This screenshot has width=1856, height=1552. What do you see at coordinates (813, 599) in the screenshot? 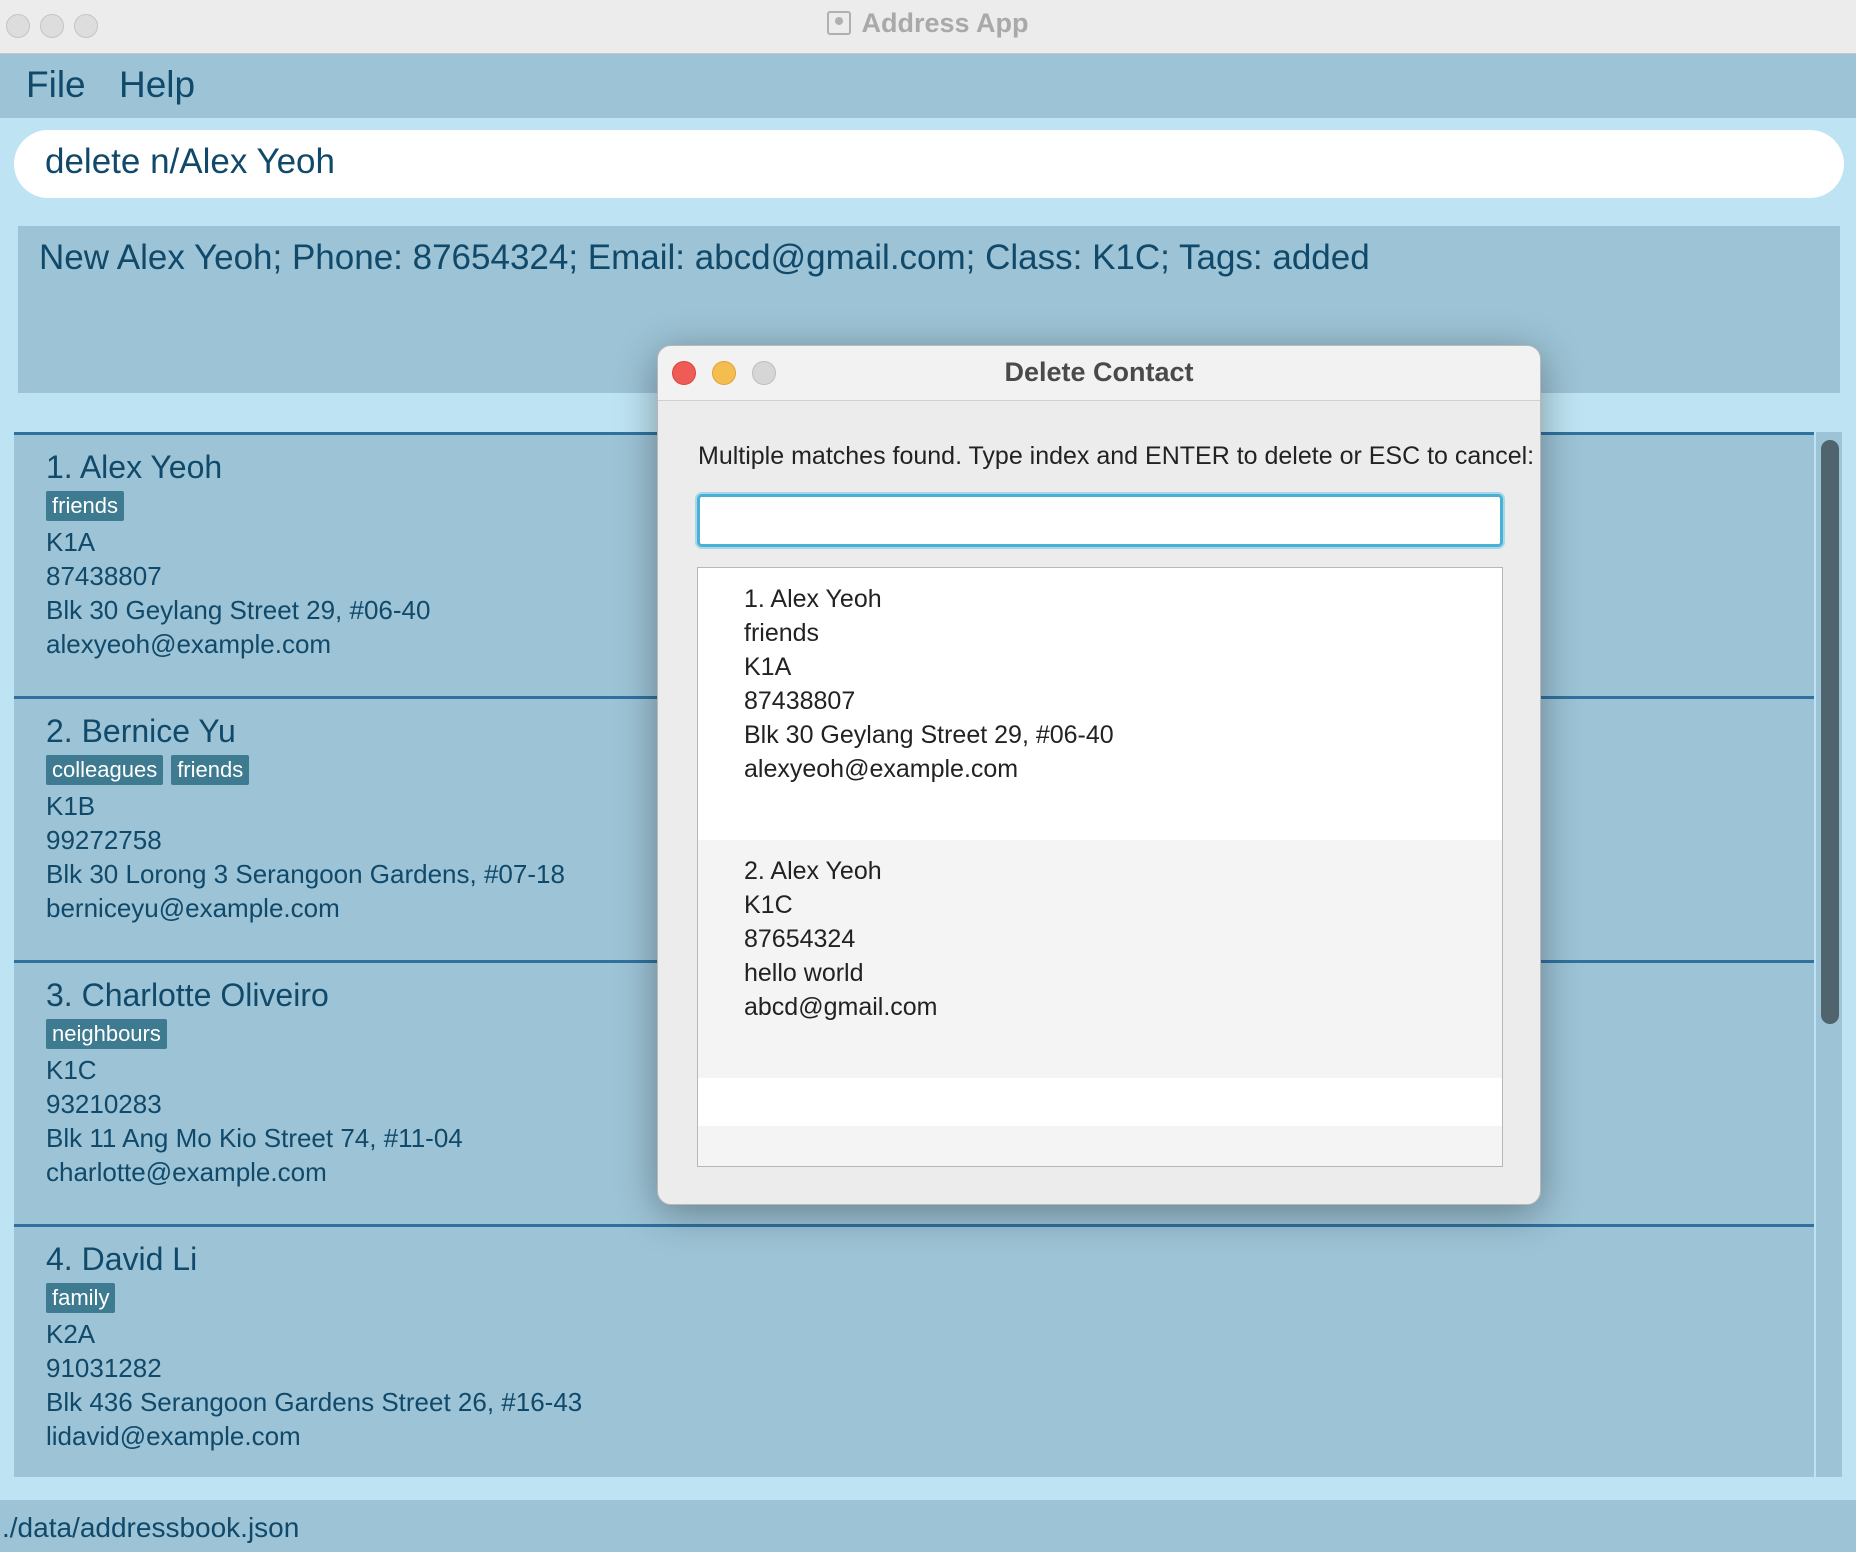
I see `match-name: 1. Alex Yeoh` at bounding box center [813, 599].